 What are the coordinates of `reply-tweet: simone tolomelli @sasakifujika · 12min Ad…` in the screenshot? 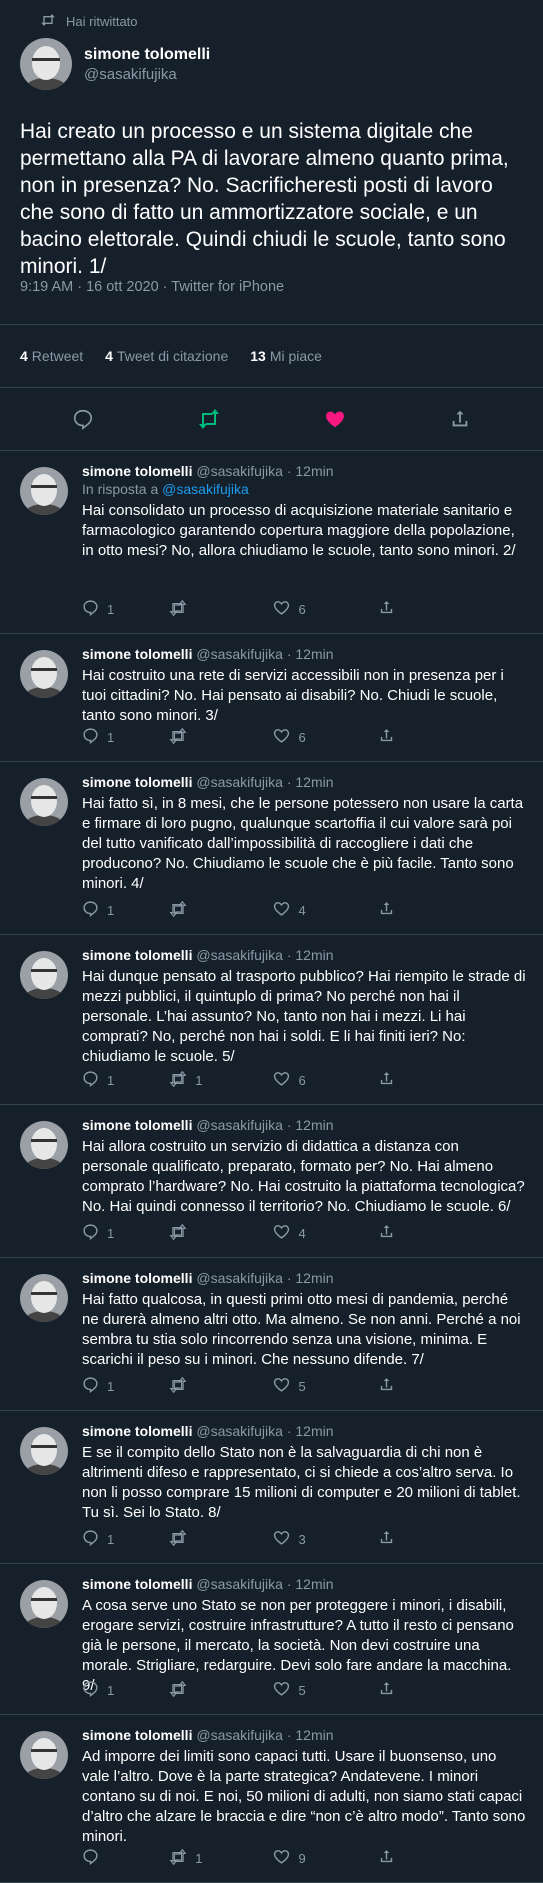 It's located at (271, 1799).